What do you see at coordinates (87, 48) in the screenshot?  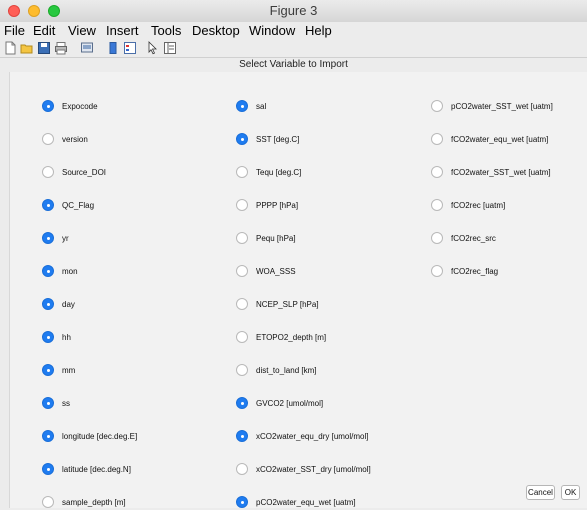 I see `print-preview-icon` at bounding box center [87, 48].